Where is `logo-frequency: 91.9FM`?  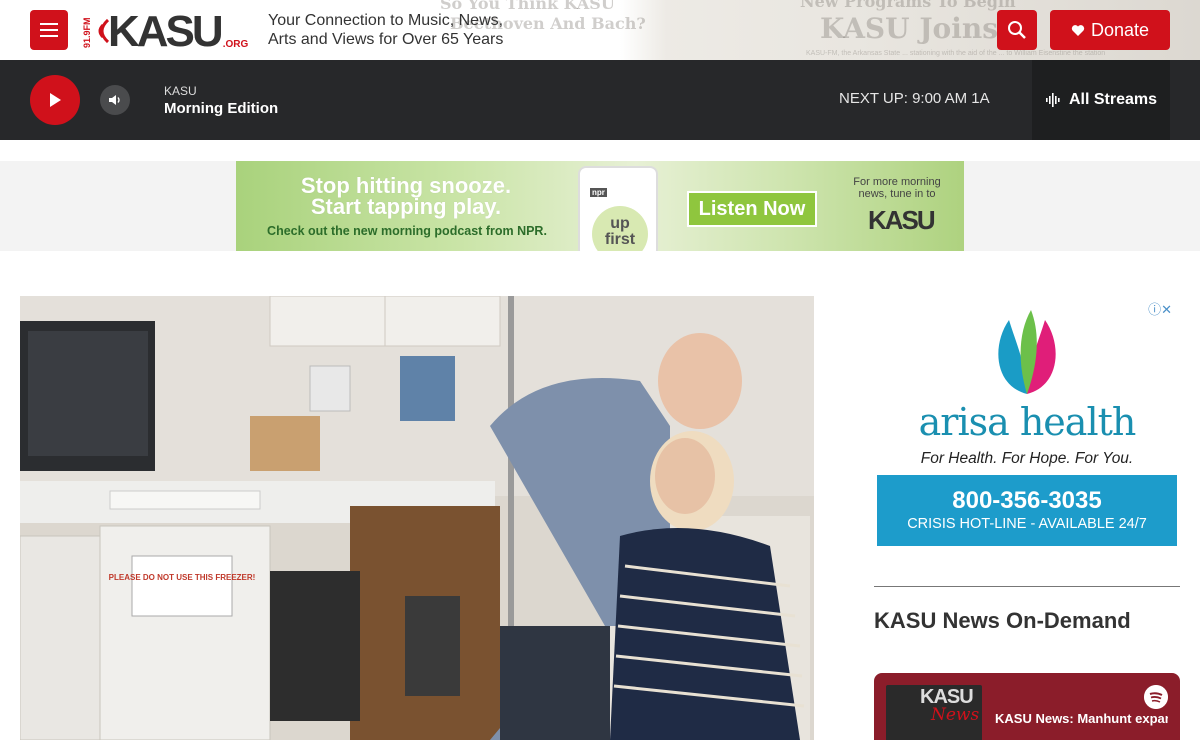 logo-frequency: 91.9FM is located at coordinates (87, 33).